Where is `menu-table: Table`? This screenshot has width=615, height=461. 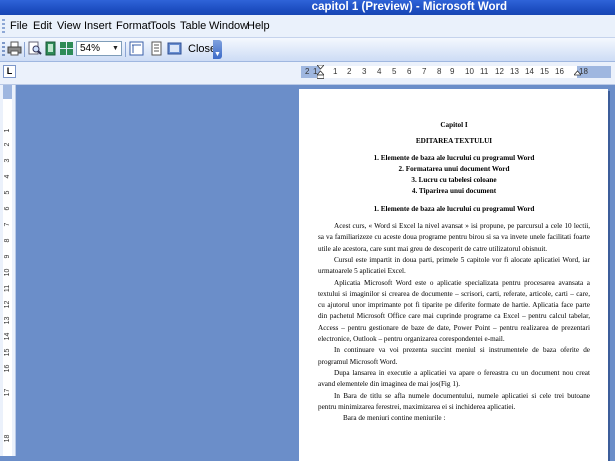
menu-table: Table is located at coordinates (193, 26).